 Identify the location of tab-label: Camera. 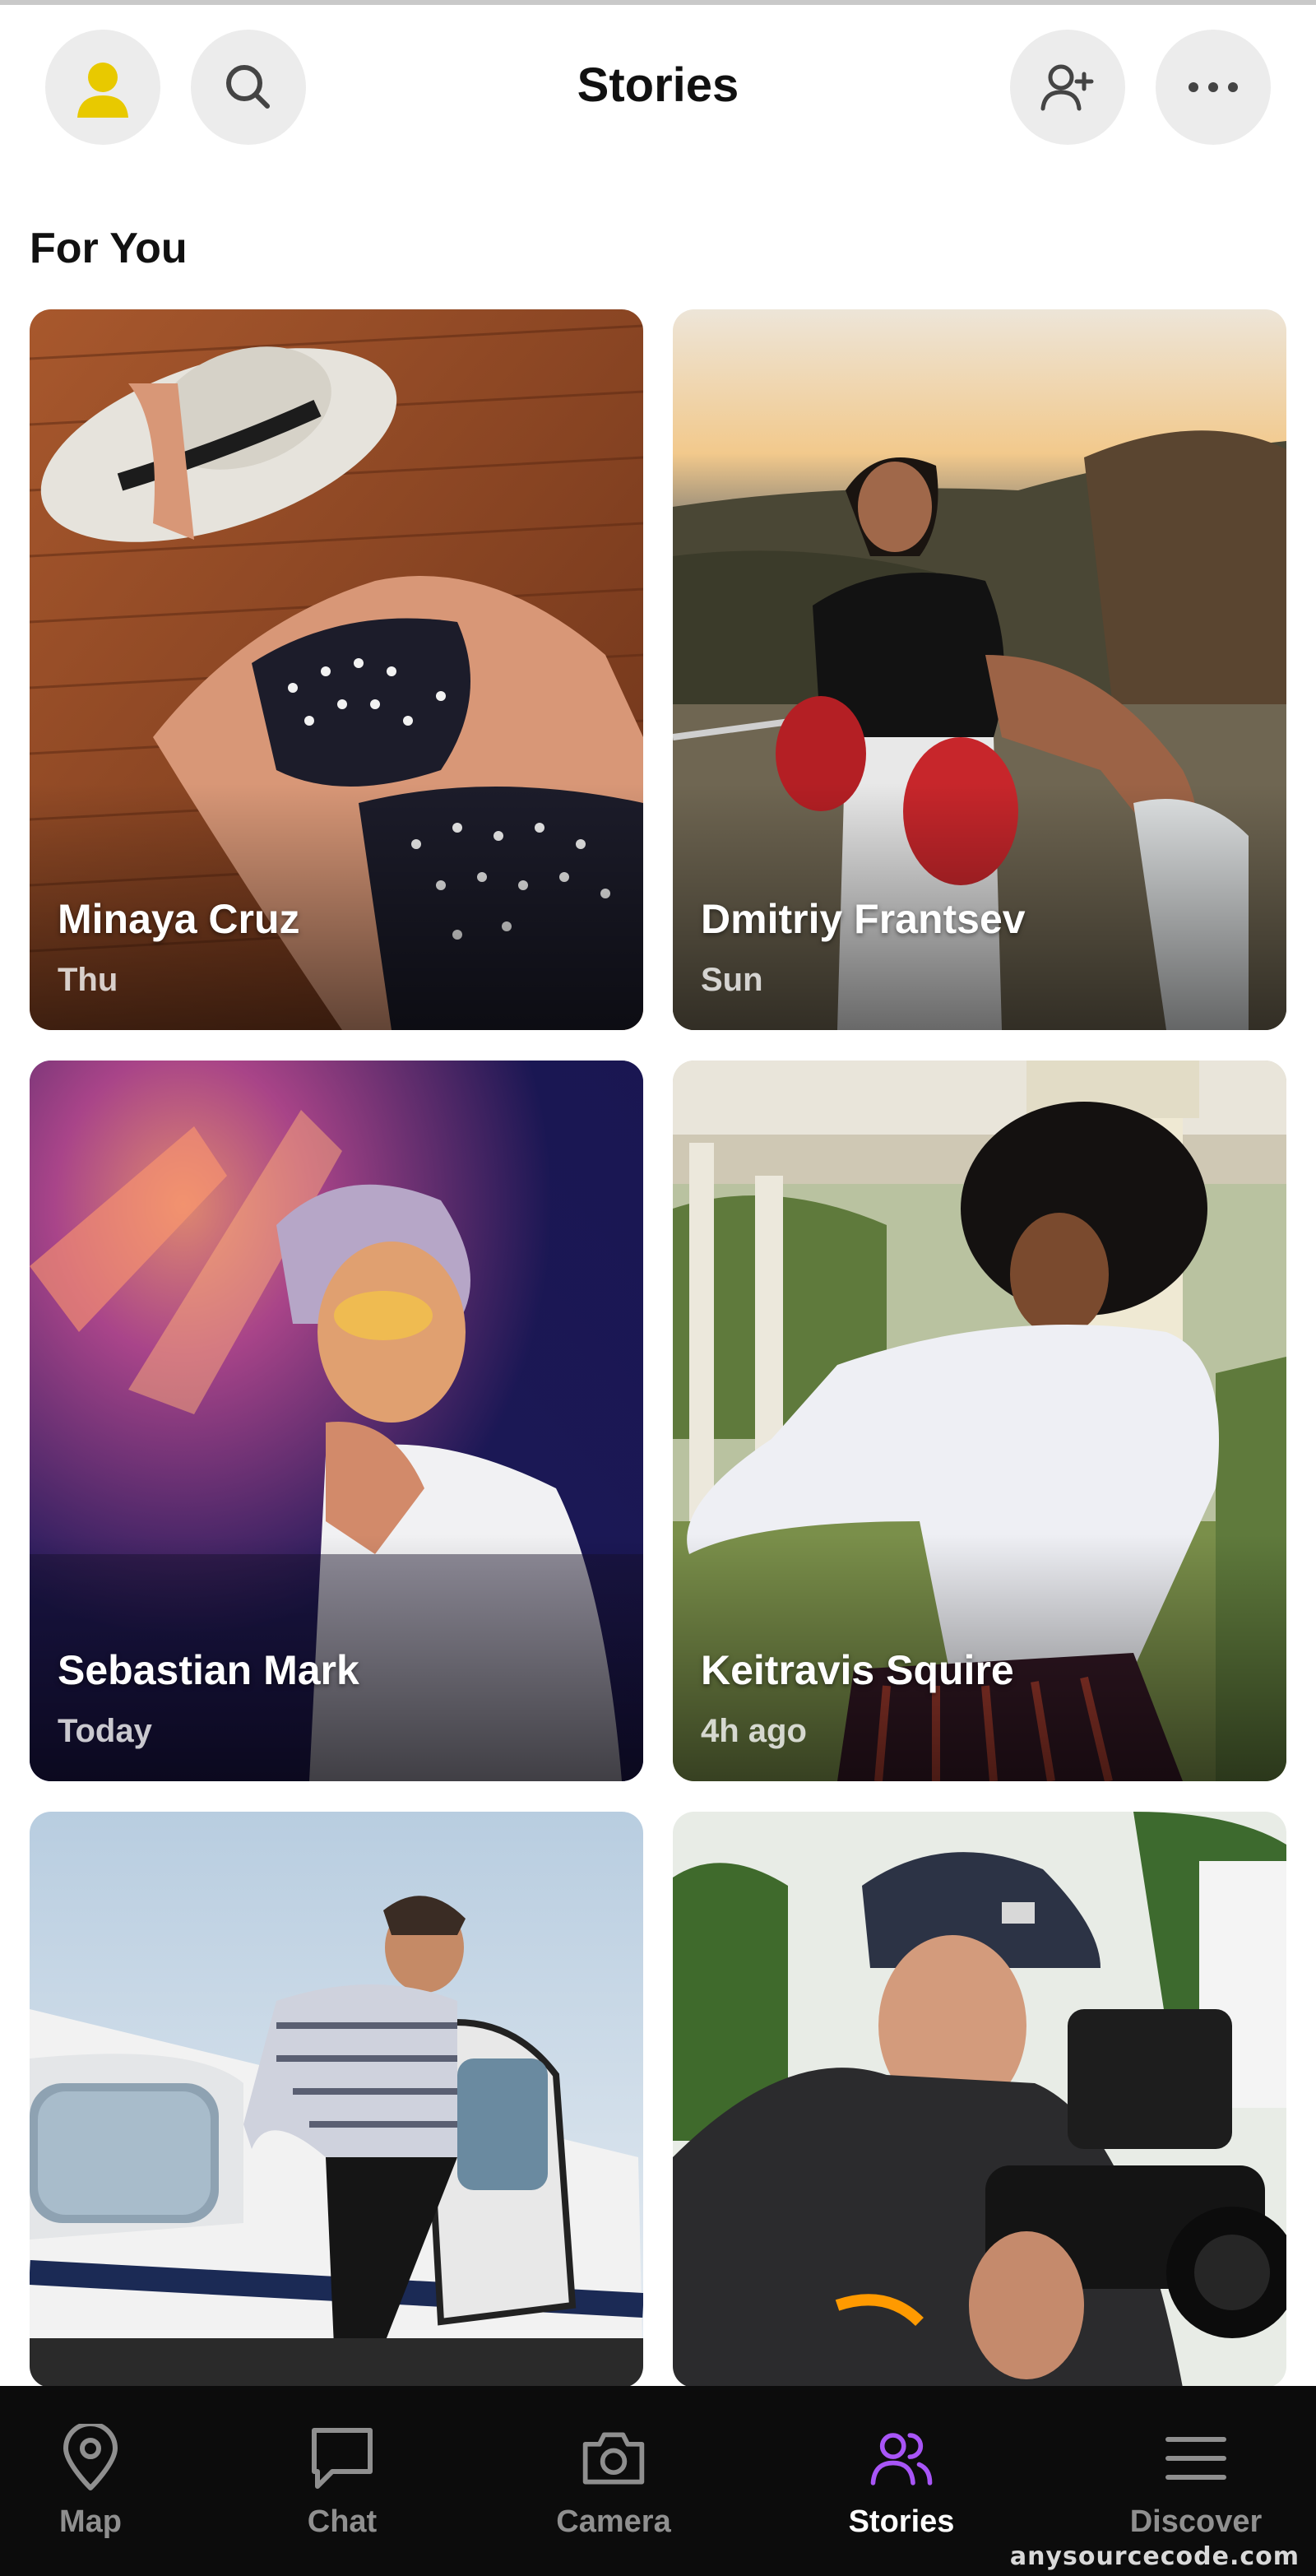
(613, 2521).